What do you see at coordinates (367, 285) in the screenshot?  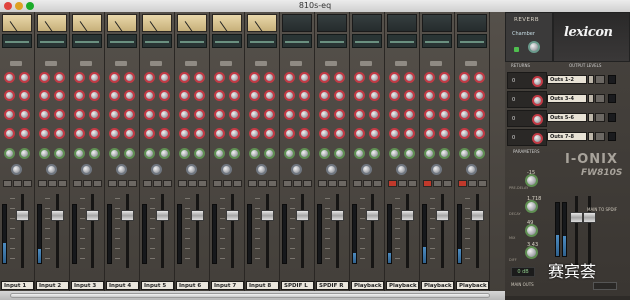 I see `channel-label: Playback 1` at bounding box center [367, 285].